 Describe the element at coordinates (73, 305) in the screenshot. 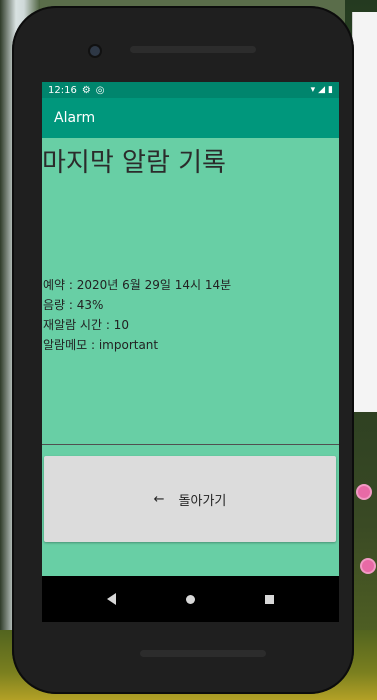

I see `volume-text: 음량 : 43%` at that location.